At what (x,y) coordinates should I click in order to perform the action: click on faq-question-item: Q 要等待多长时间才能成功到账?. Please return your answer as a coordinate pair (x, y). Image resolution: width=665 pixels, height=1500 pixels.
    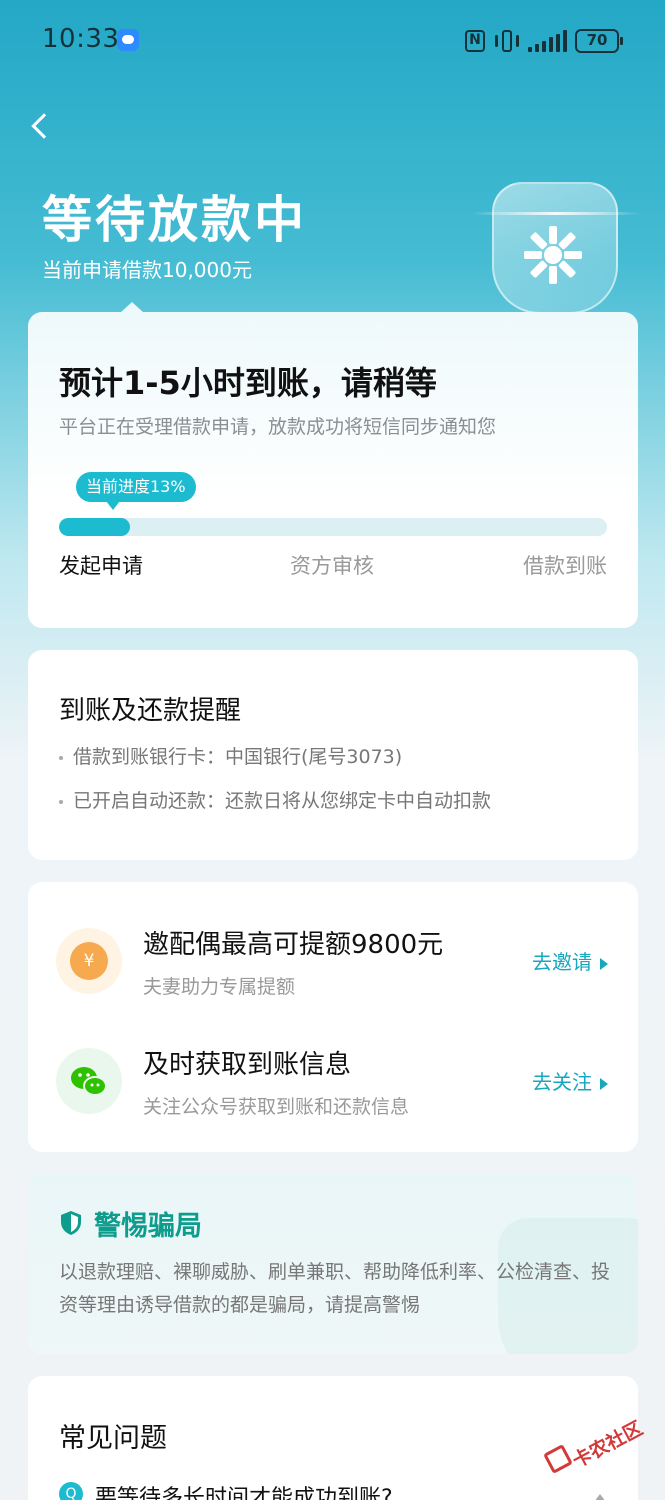
    Looking at the image, I should click on (226, 1490).